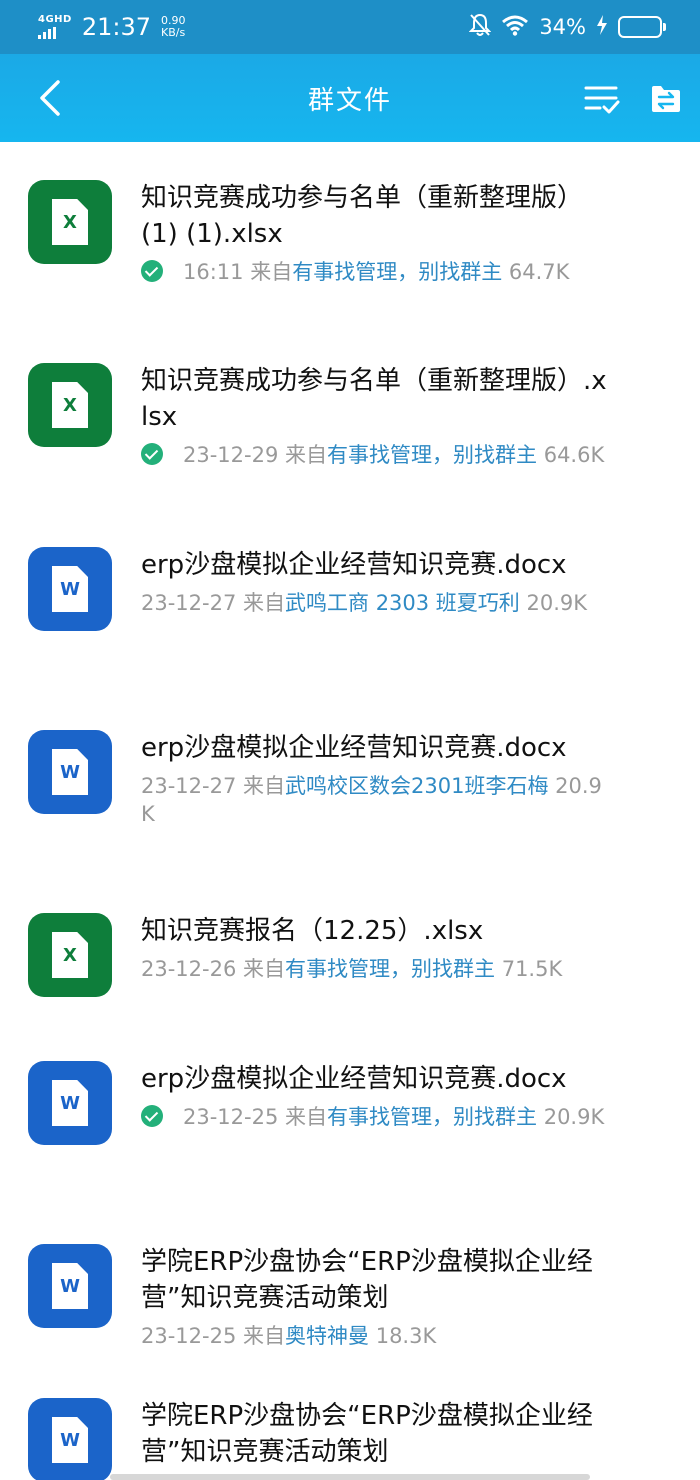 The image size is (700, 1480). What do you see at coordinates (602, 27) in the screenshot?
I see `charging-icon` at bounding box center [602, 27].